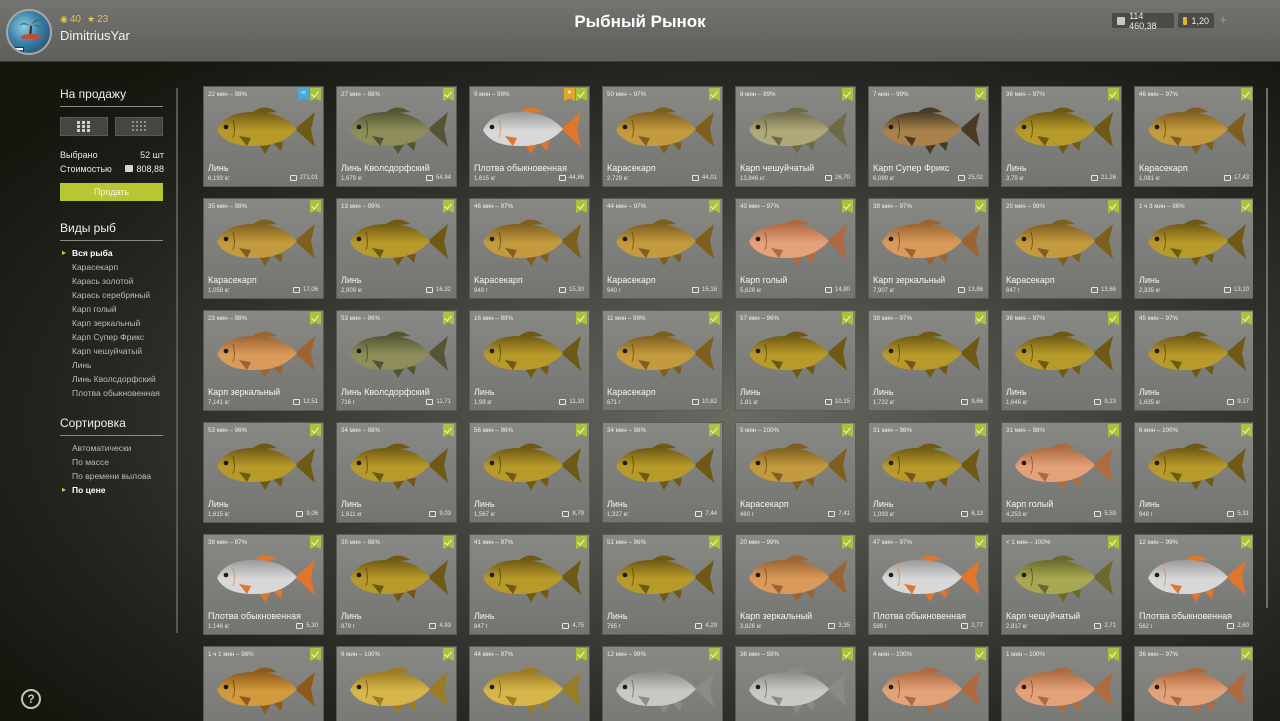  I want to click on species-filter-item: Линь, so click(81, 365).